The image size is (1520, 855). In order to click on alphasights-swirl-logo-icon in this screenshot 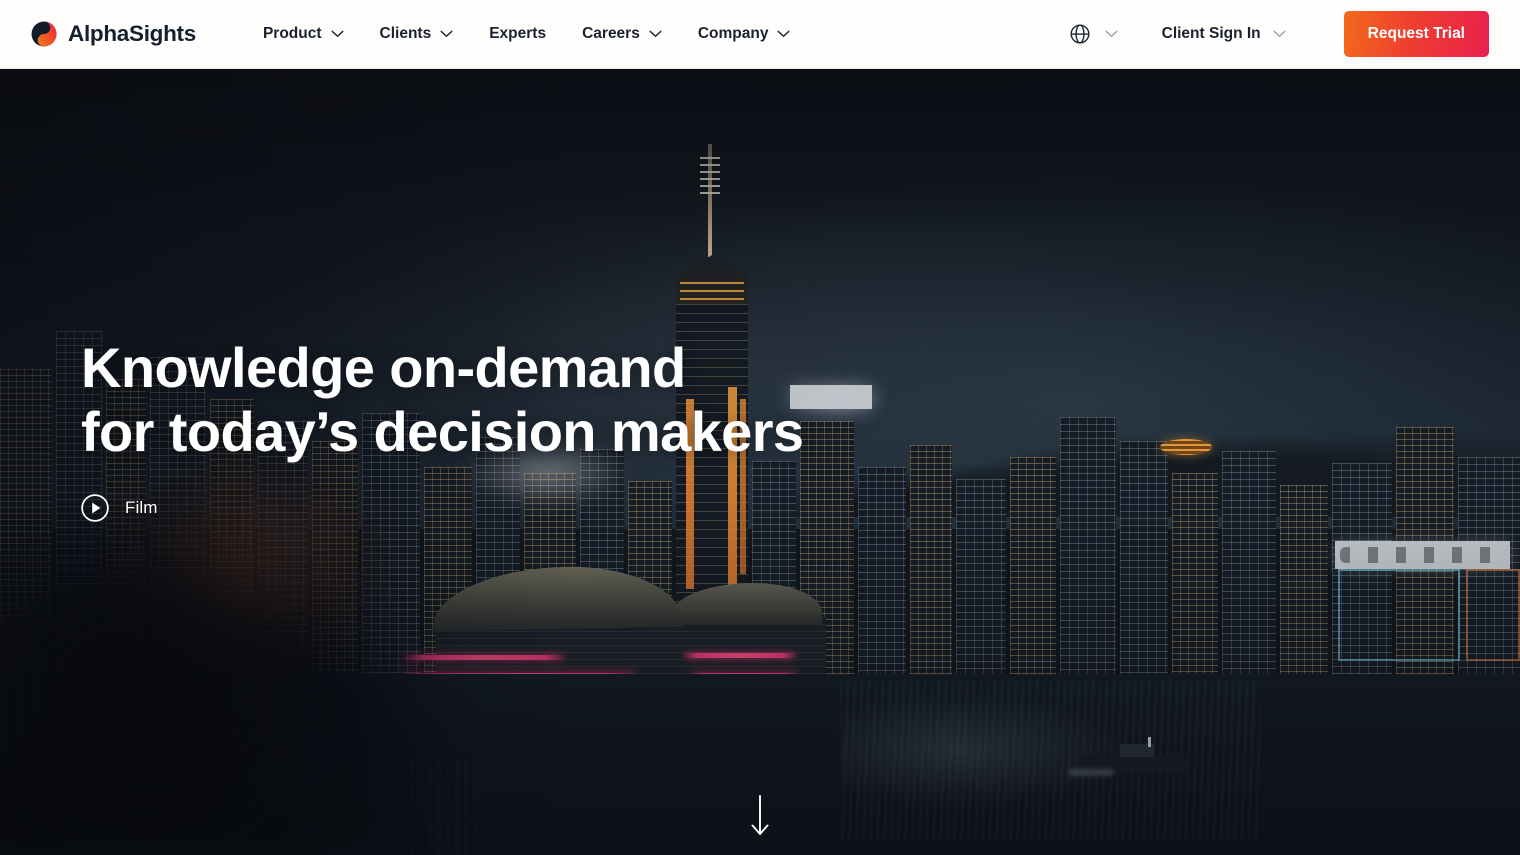, I will do `click(44, 34)`.